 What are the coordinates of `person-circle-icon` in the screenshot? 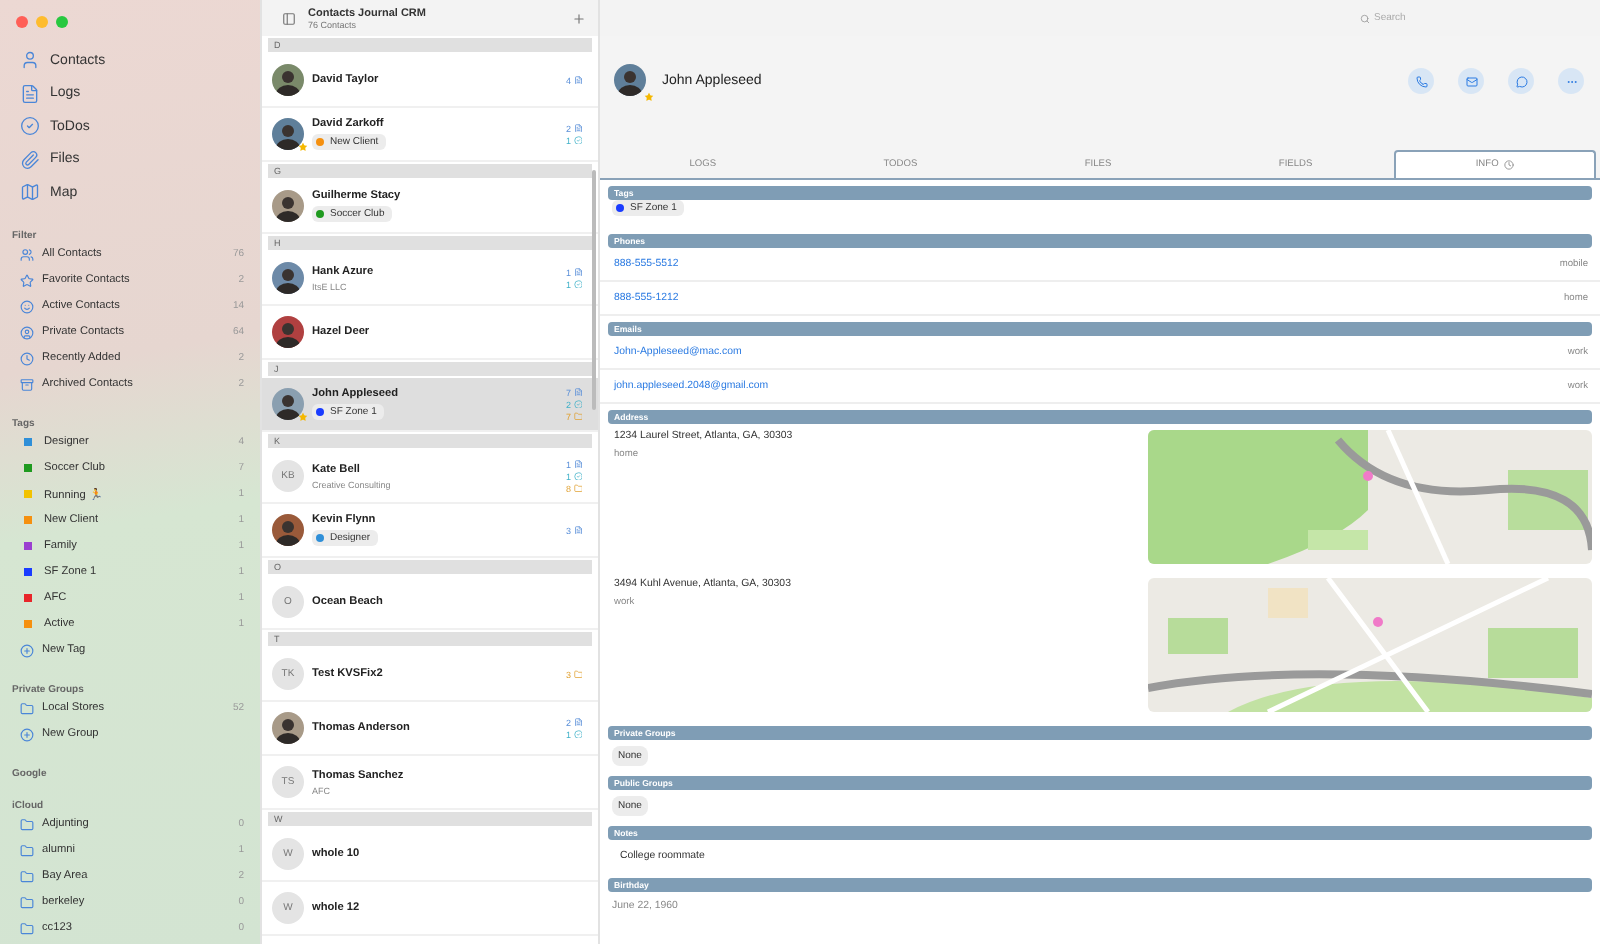 It's located at (27, 332).